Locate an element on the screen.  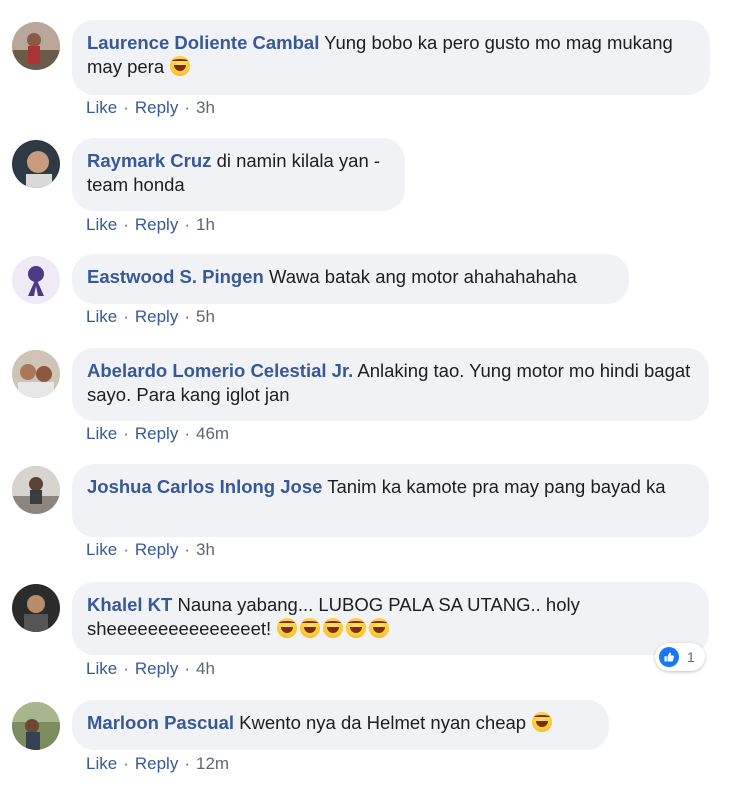
comment-text: Wawa batak ang motor ahahahahaha is located at coordinates (422, 276).